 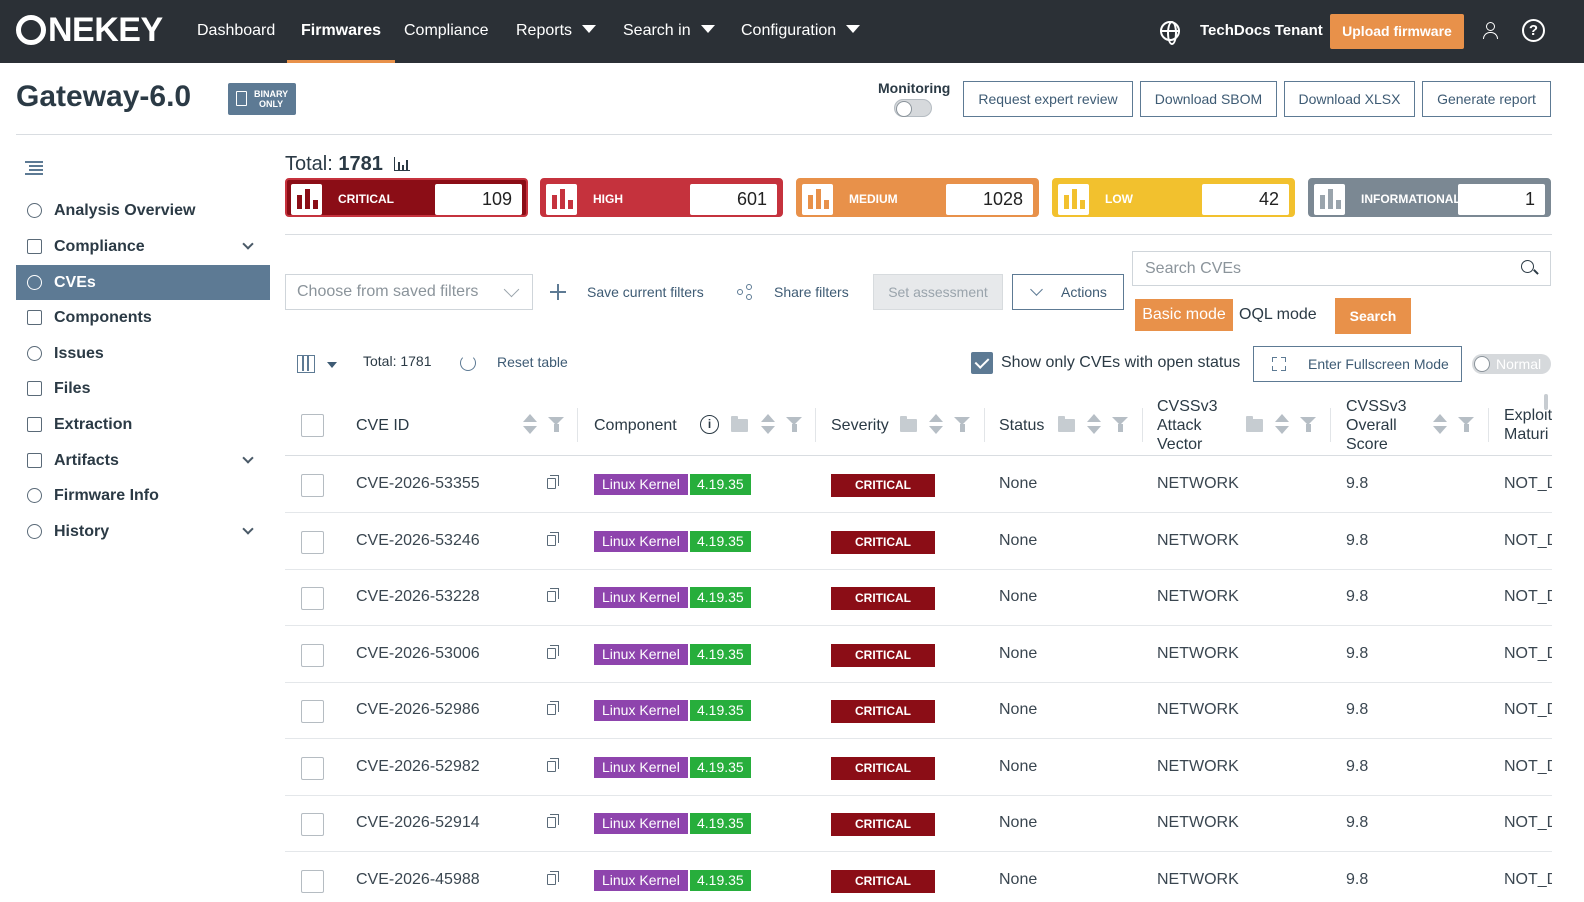 I want to click on save-current-filters-button: Save current filters, so click(x=645, y=292).